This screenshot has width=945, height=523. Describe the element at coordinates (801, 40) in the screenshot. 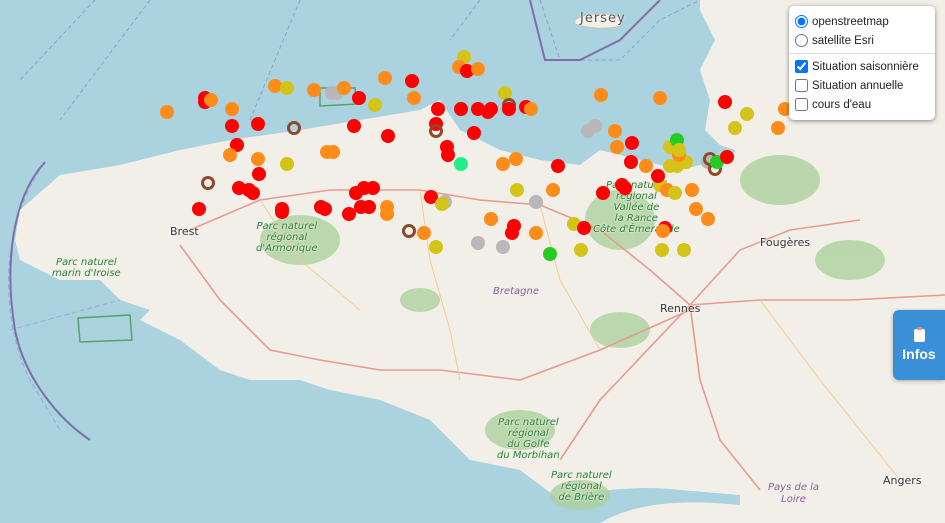

I see `base-layer-radio-satellite` at that location.